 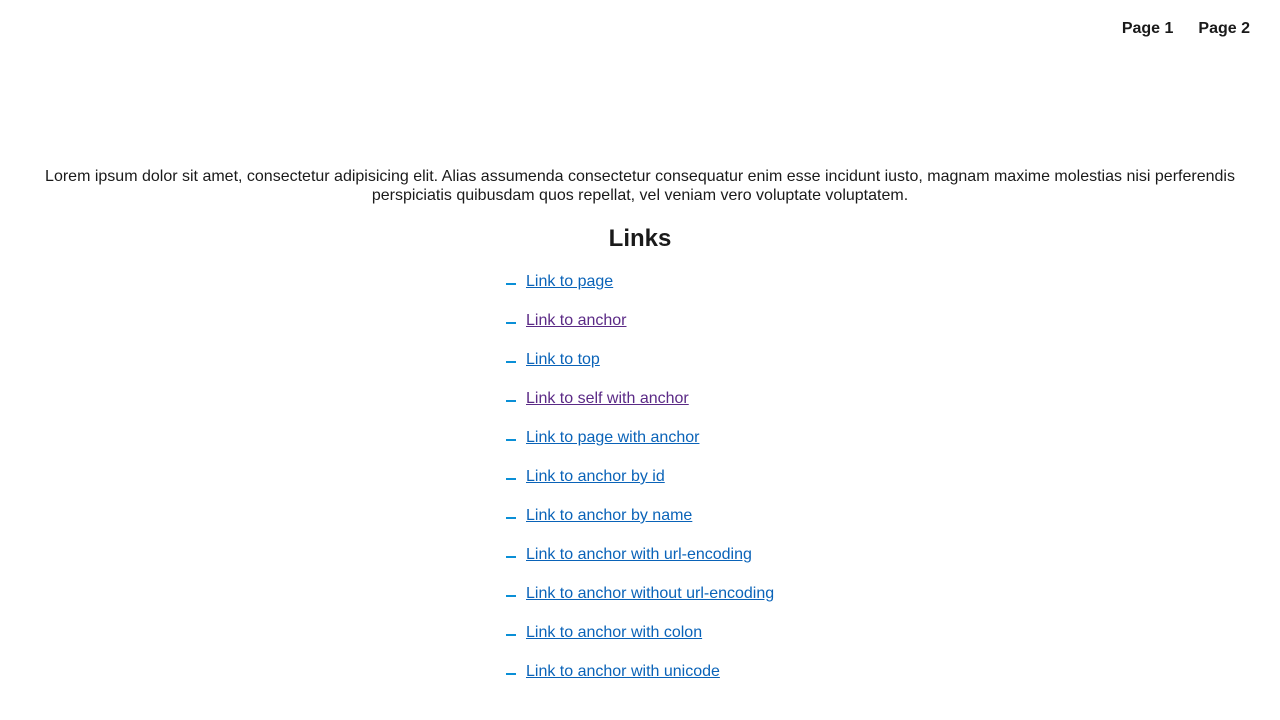 I want to click on link-to-anchor-with-unicode: Link to anchor with unicode, so click(x=623, y=672).